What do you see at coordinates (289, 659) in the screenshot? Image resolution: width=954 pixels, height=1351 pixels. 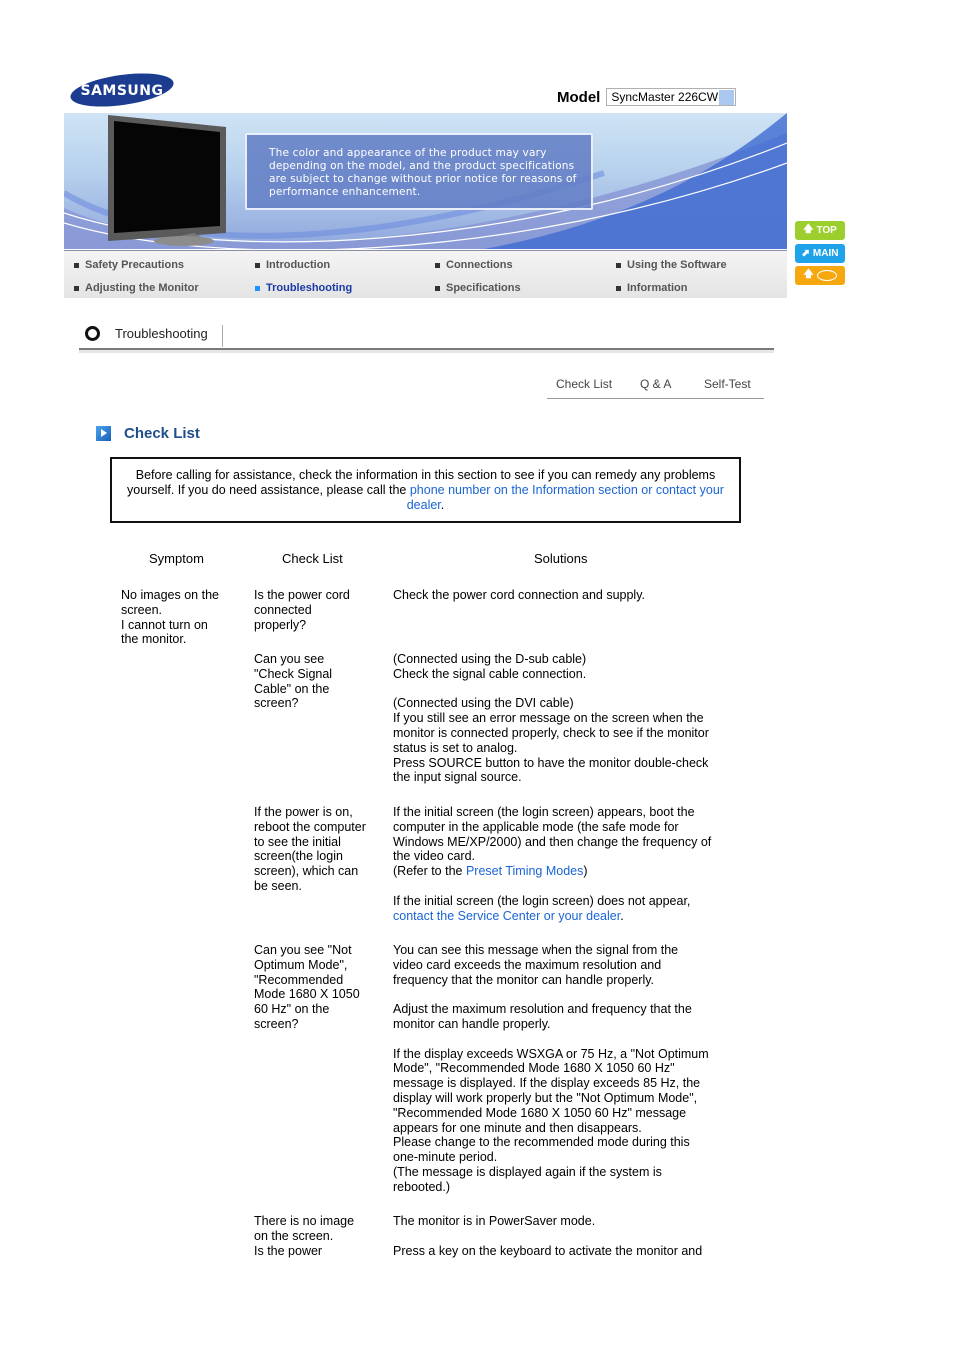 I see `text-line: Can you see` at bounding box center [289, 659].